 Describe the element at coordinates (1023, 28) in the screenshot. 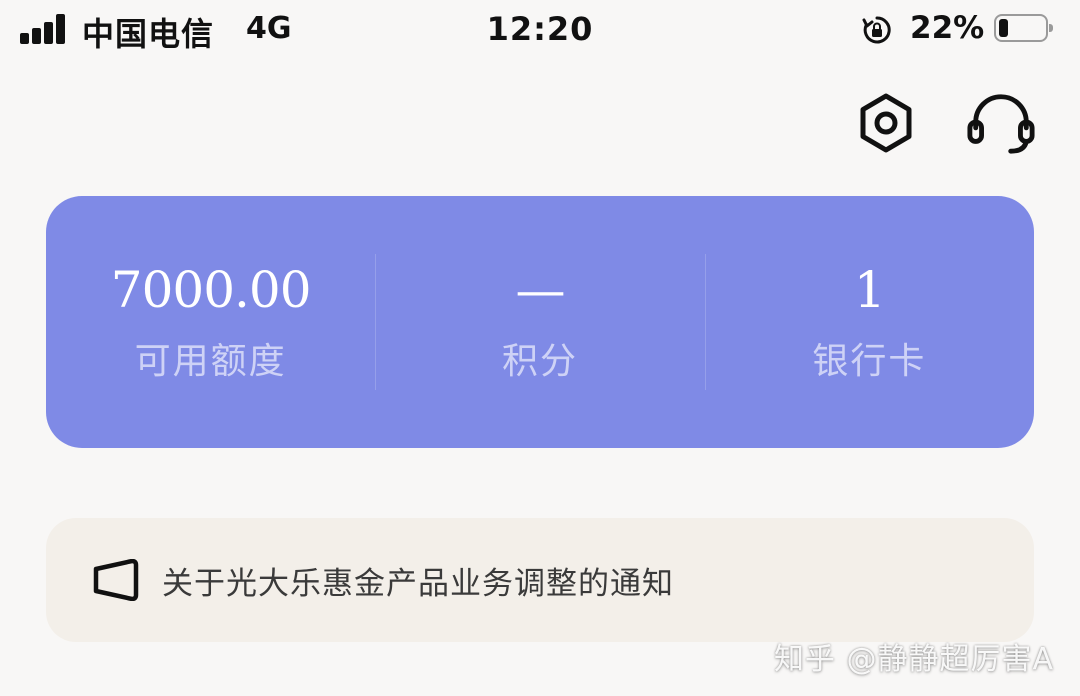

I see `battery-icon` at that location.